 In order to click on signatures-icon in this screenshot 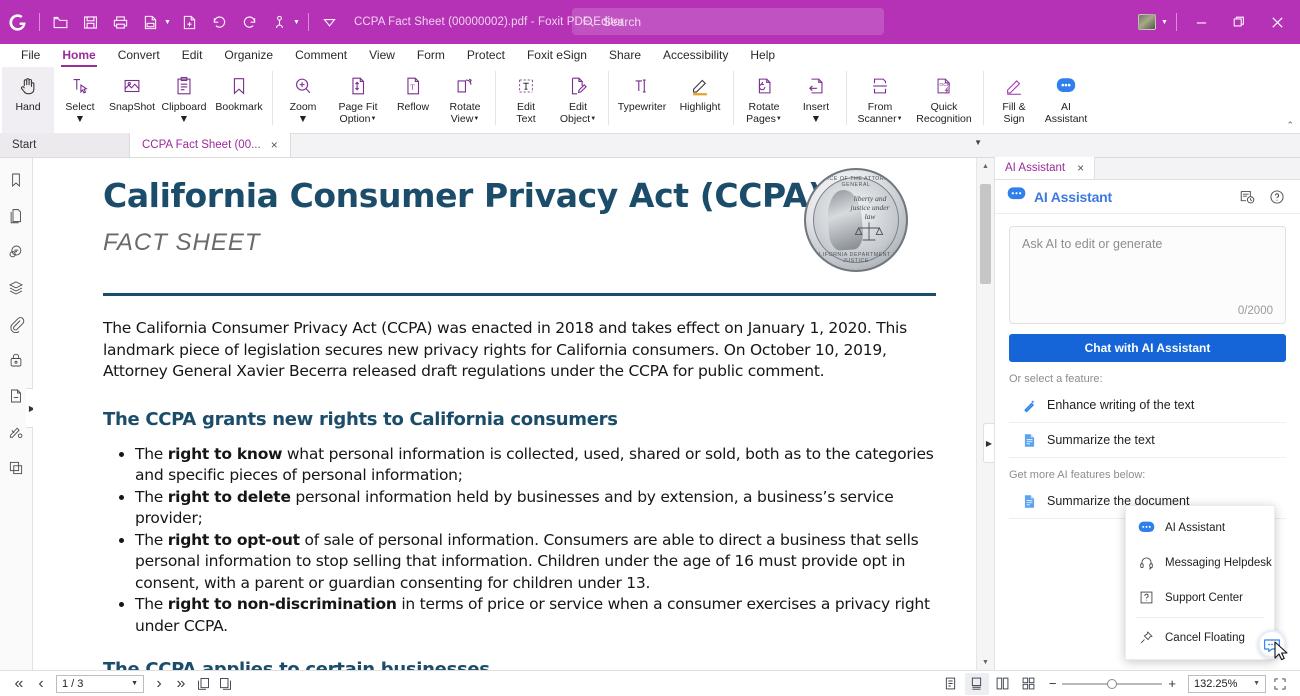, I will do `click(16, 432)`.